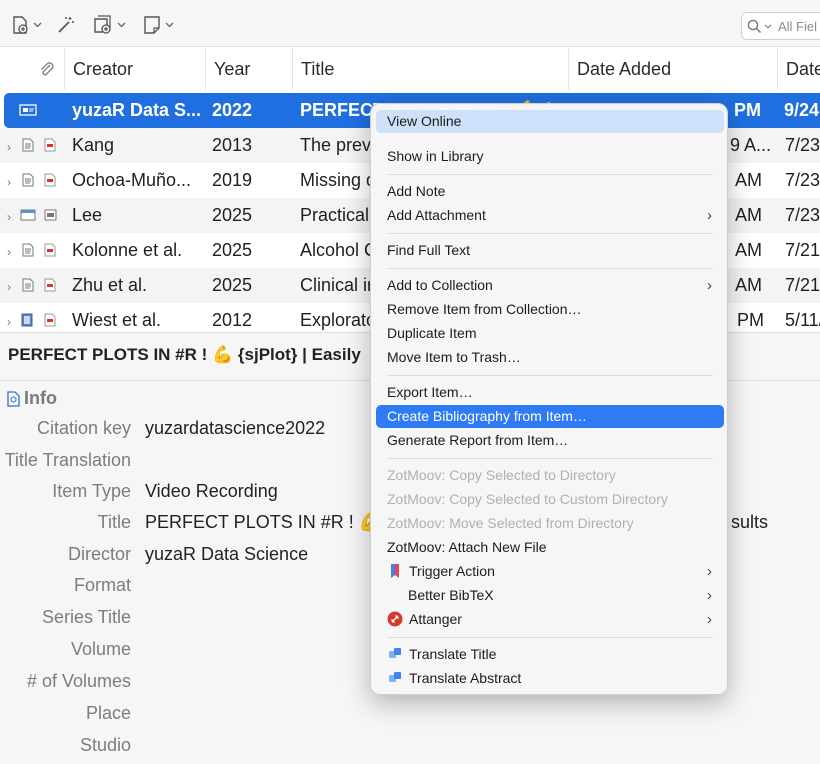 The image size is (820, 764). I want to click on new-note-button, so click(158, 25).